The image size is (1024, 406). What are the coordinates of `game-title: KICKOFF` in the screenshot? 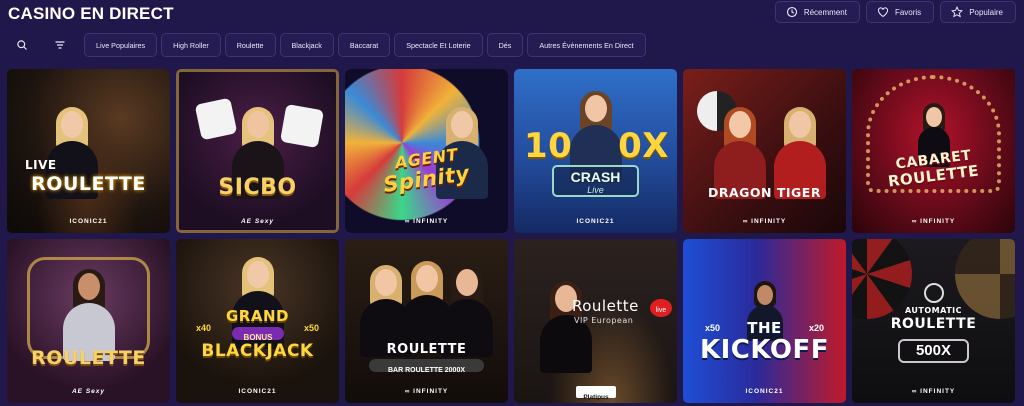 It's located at (764, 350).